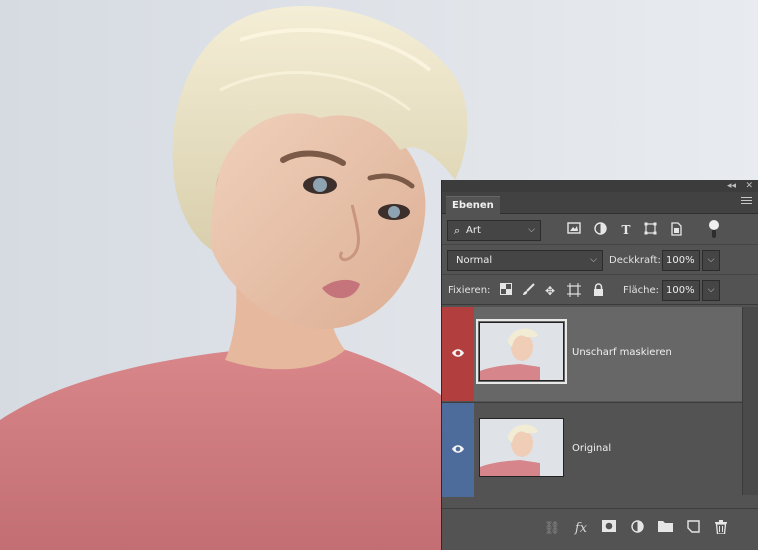 The height and width of the screenshot is (550, 758). Describe the element at coordinates (693, 529) in the screenshot. I see `new-layer-icon` at that location.